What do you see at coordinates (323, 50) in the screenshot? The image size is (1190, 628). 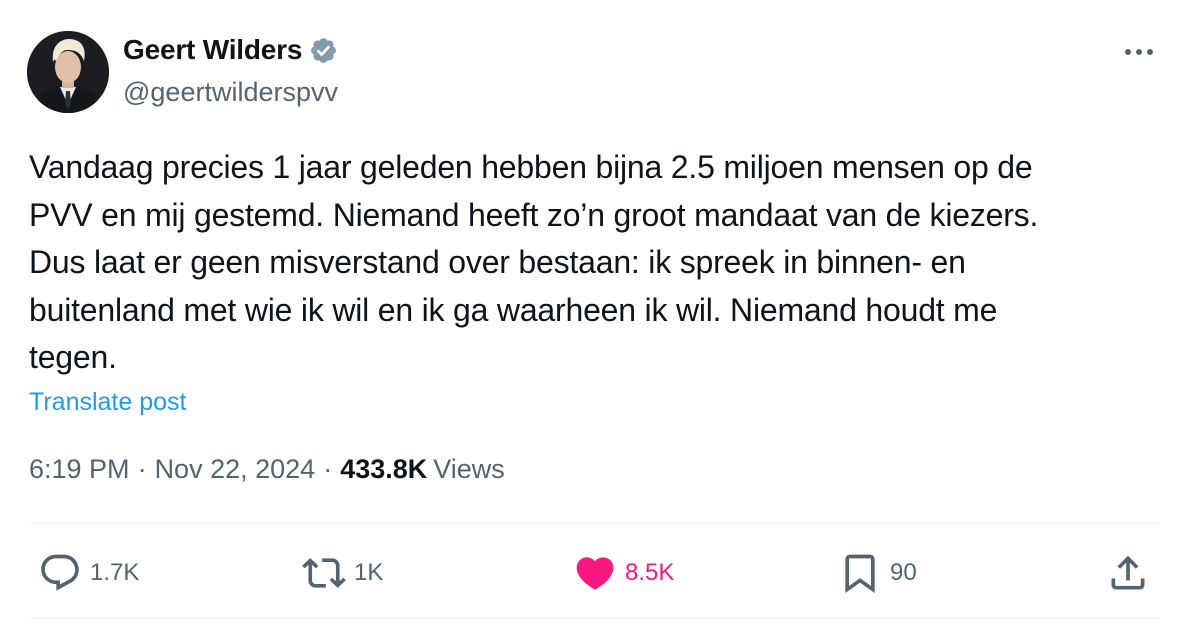 I see `verified-badge-icon` at bounding box center [323, 50].